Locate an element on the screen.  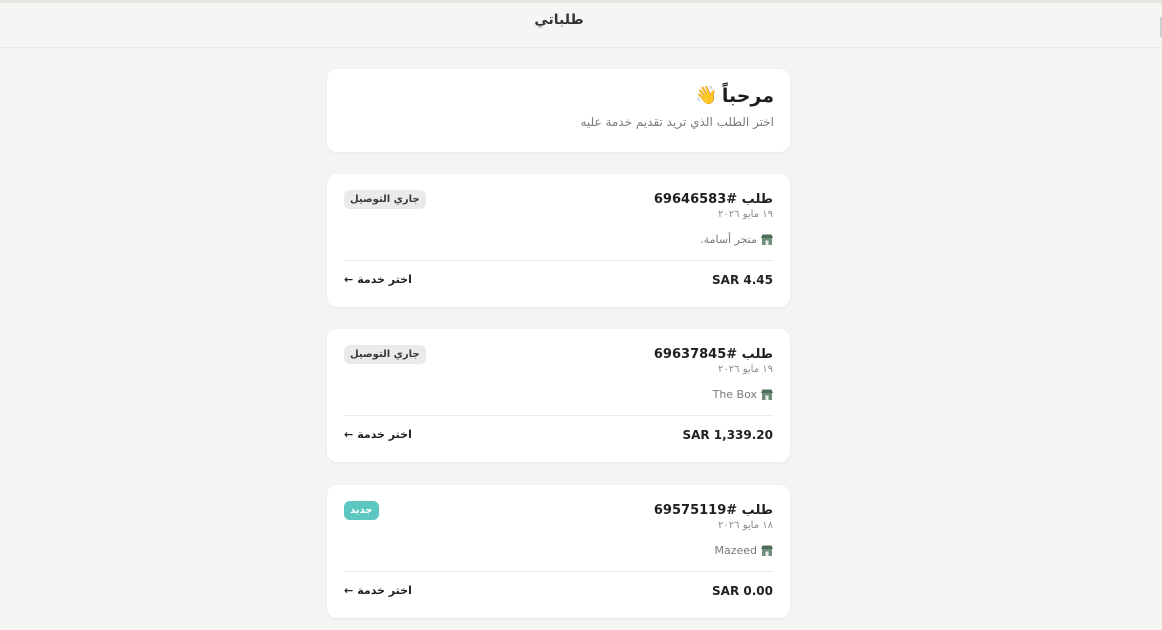
top-bar: طلباتي is located at coordinates (581, 24).